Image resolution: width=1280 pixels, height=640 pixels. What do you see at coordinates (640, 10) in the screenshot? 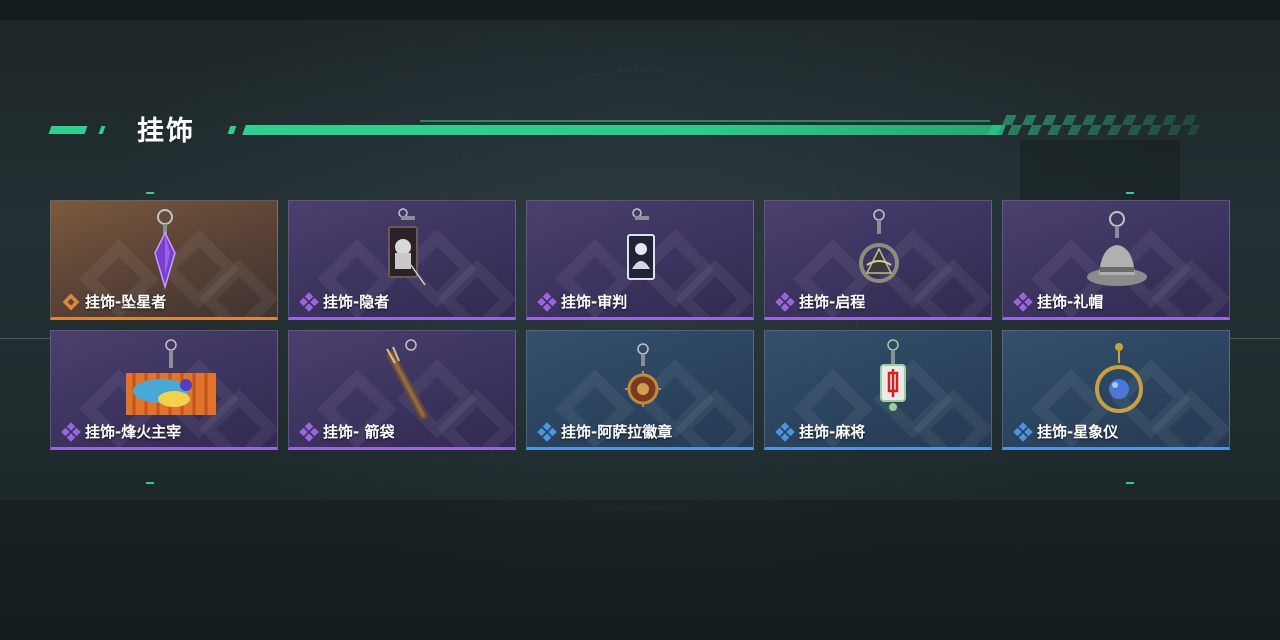
I see `top-strip` at bounding box center [640, 10].